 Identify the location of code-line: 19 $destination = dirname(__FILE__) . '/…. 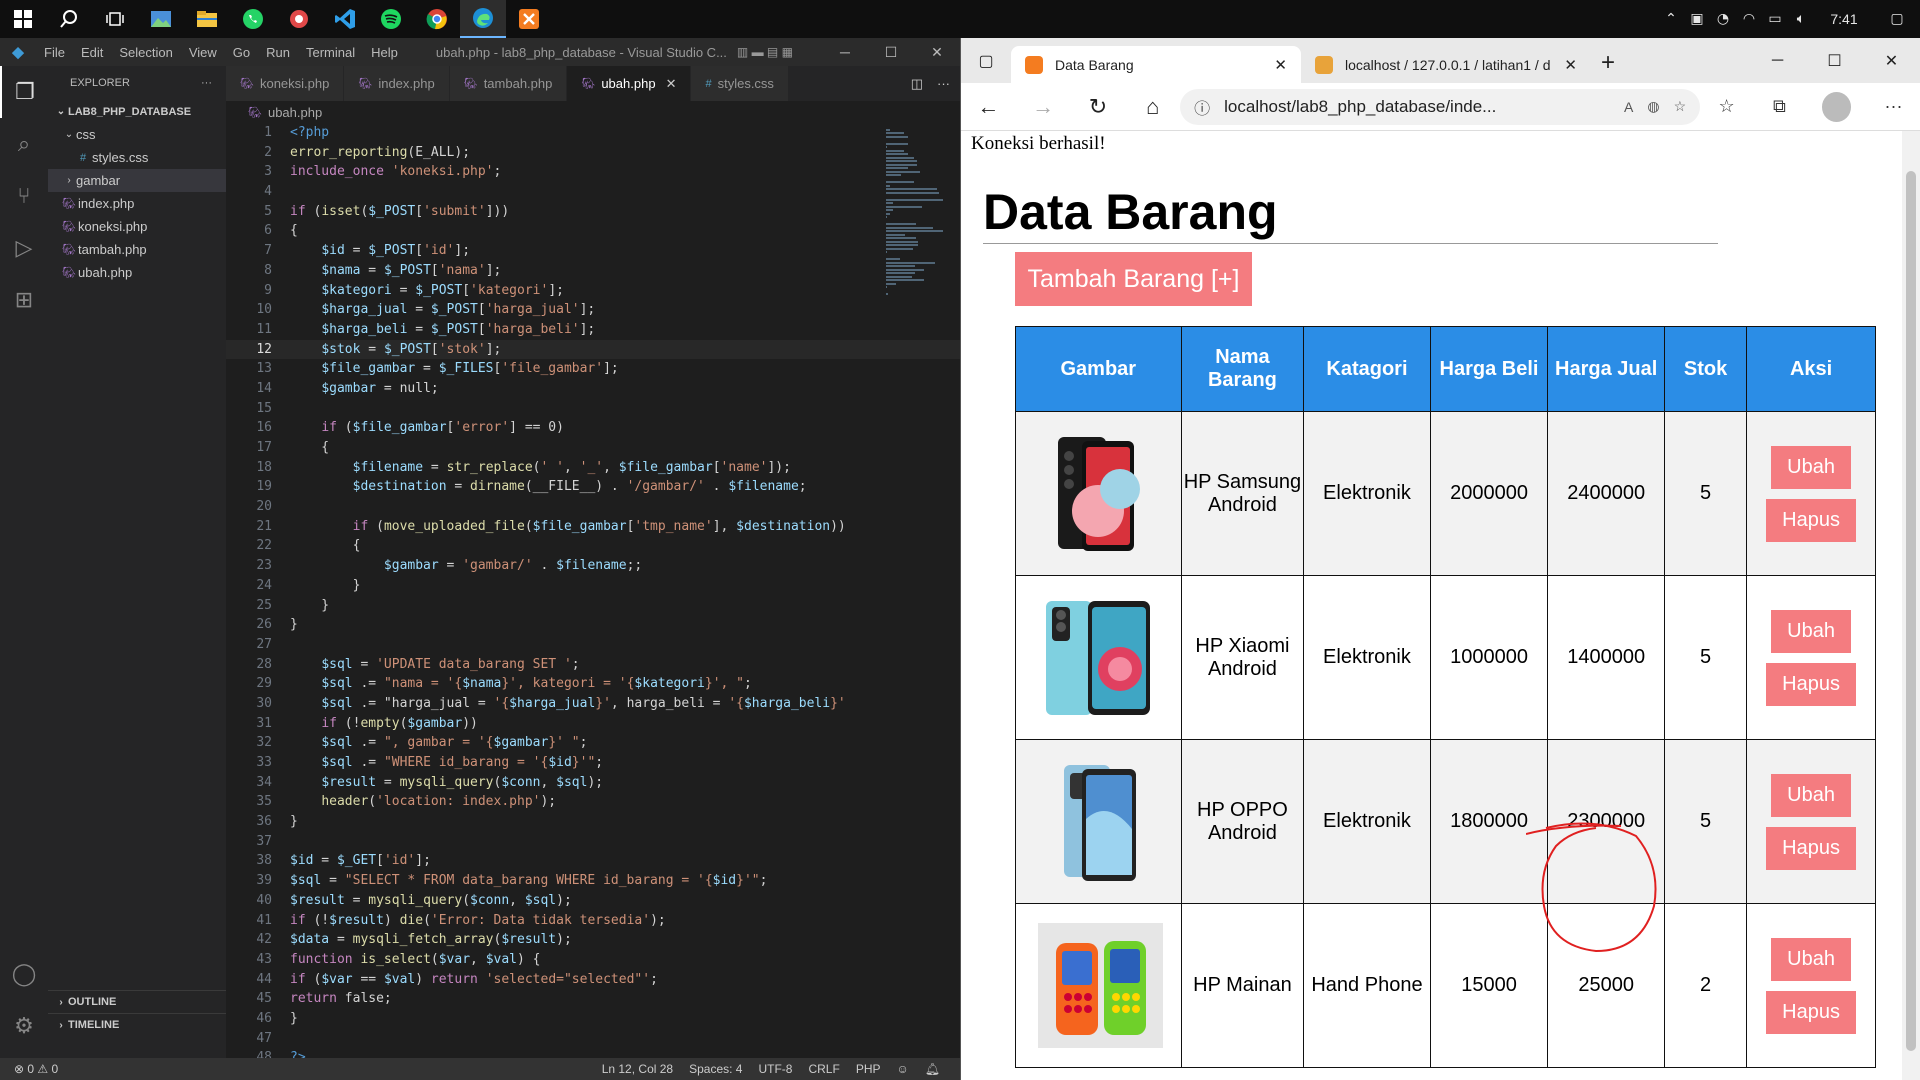
(593, 487).